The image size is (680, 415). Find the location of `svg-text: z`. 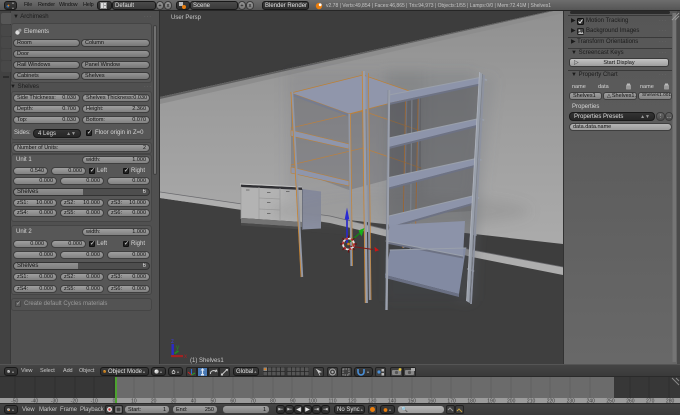

svg-text: z is located at coordinates (172, 342).